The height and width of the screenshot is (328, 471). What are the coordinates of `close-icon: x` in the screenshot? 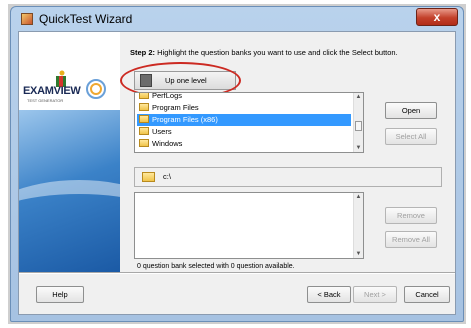 It's located at (437, 17).